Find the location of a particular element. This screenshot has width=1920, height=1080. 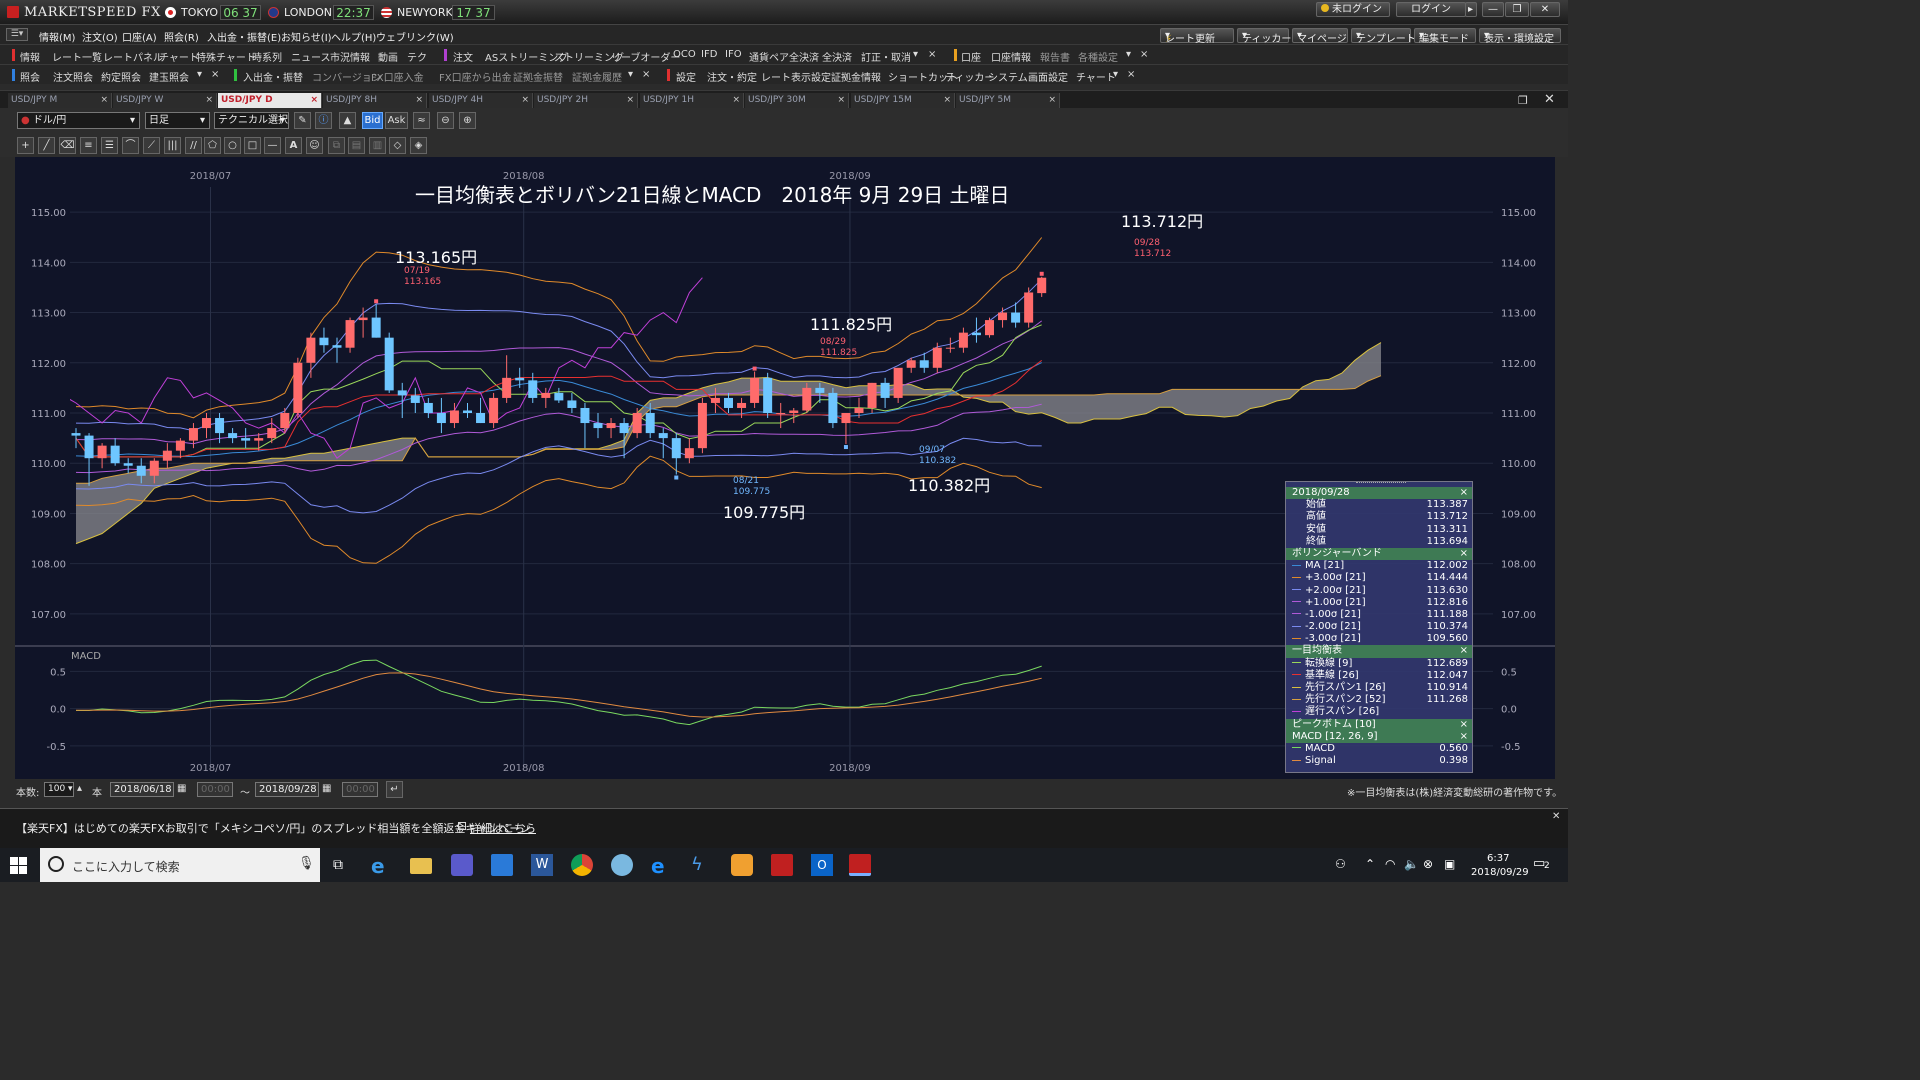

window-close-icon: ✕ is located at coordinates (1549, 99).